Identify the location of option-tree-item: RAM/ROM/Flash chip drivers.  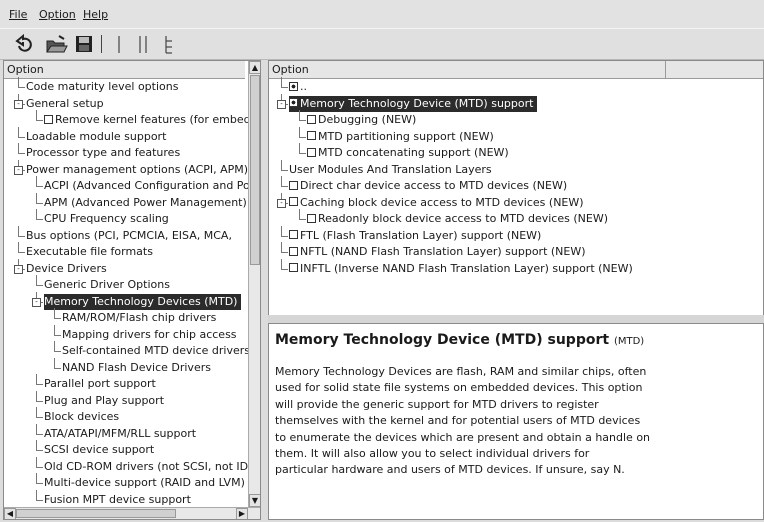
(139, 318).